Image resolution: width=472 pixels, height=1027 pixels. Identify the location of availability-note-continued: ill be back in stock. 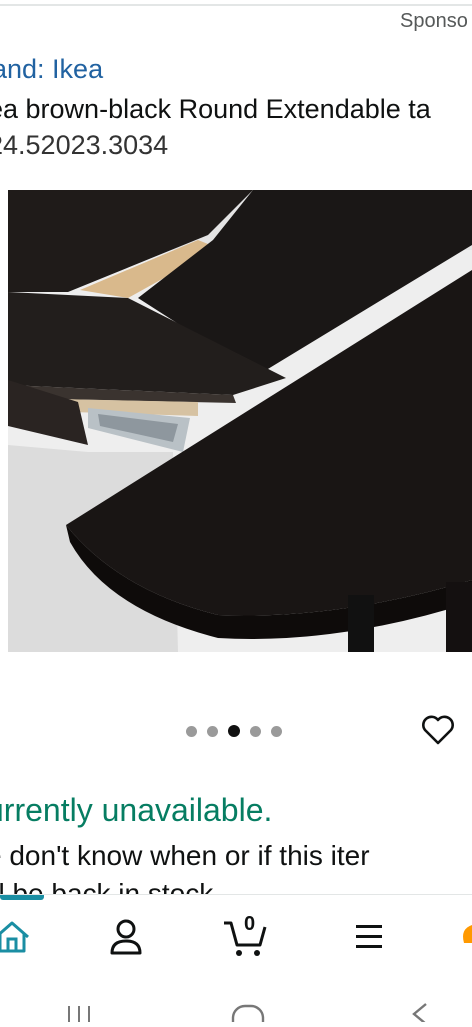
(107, 886).